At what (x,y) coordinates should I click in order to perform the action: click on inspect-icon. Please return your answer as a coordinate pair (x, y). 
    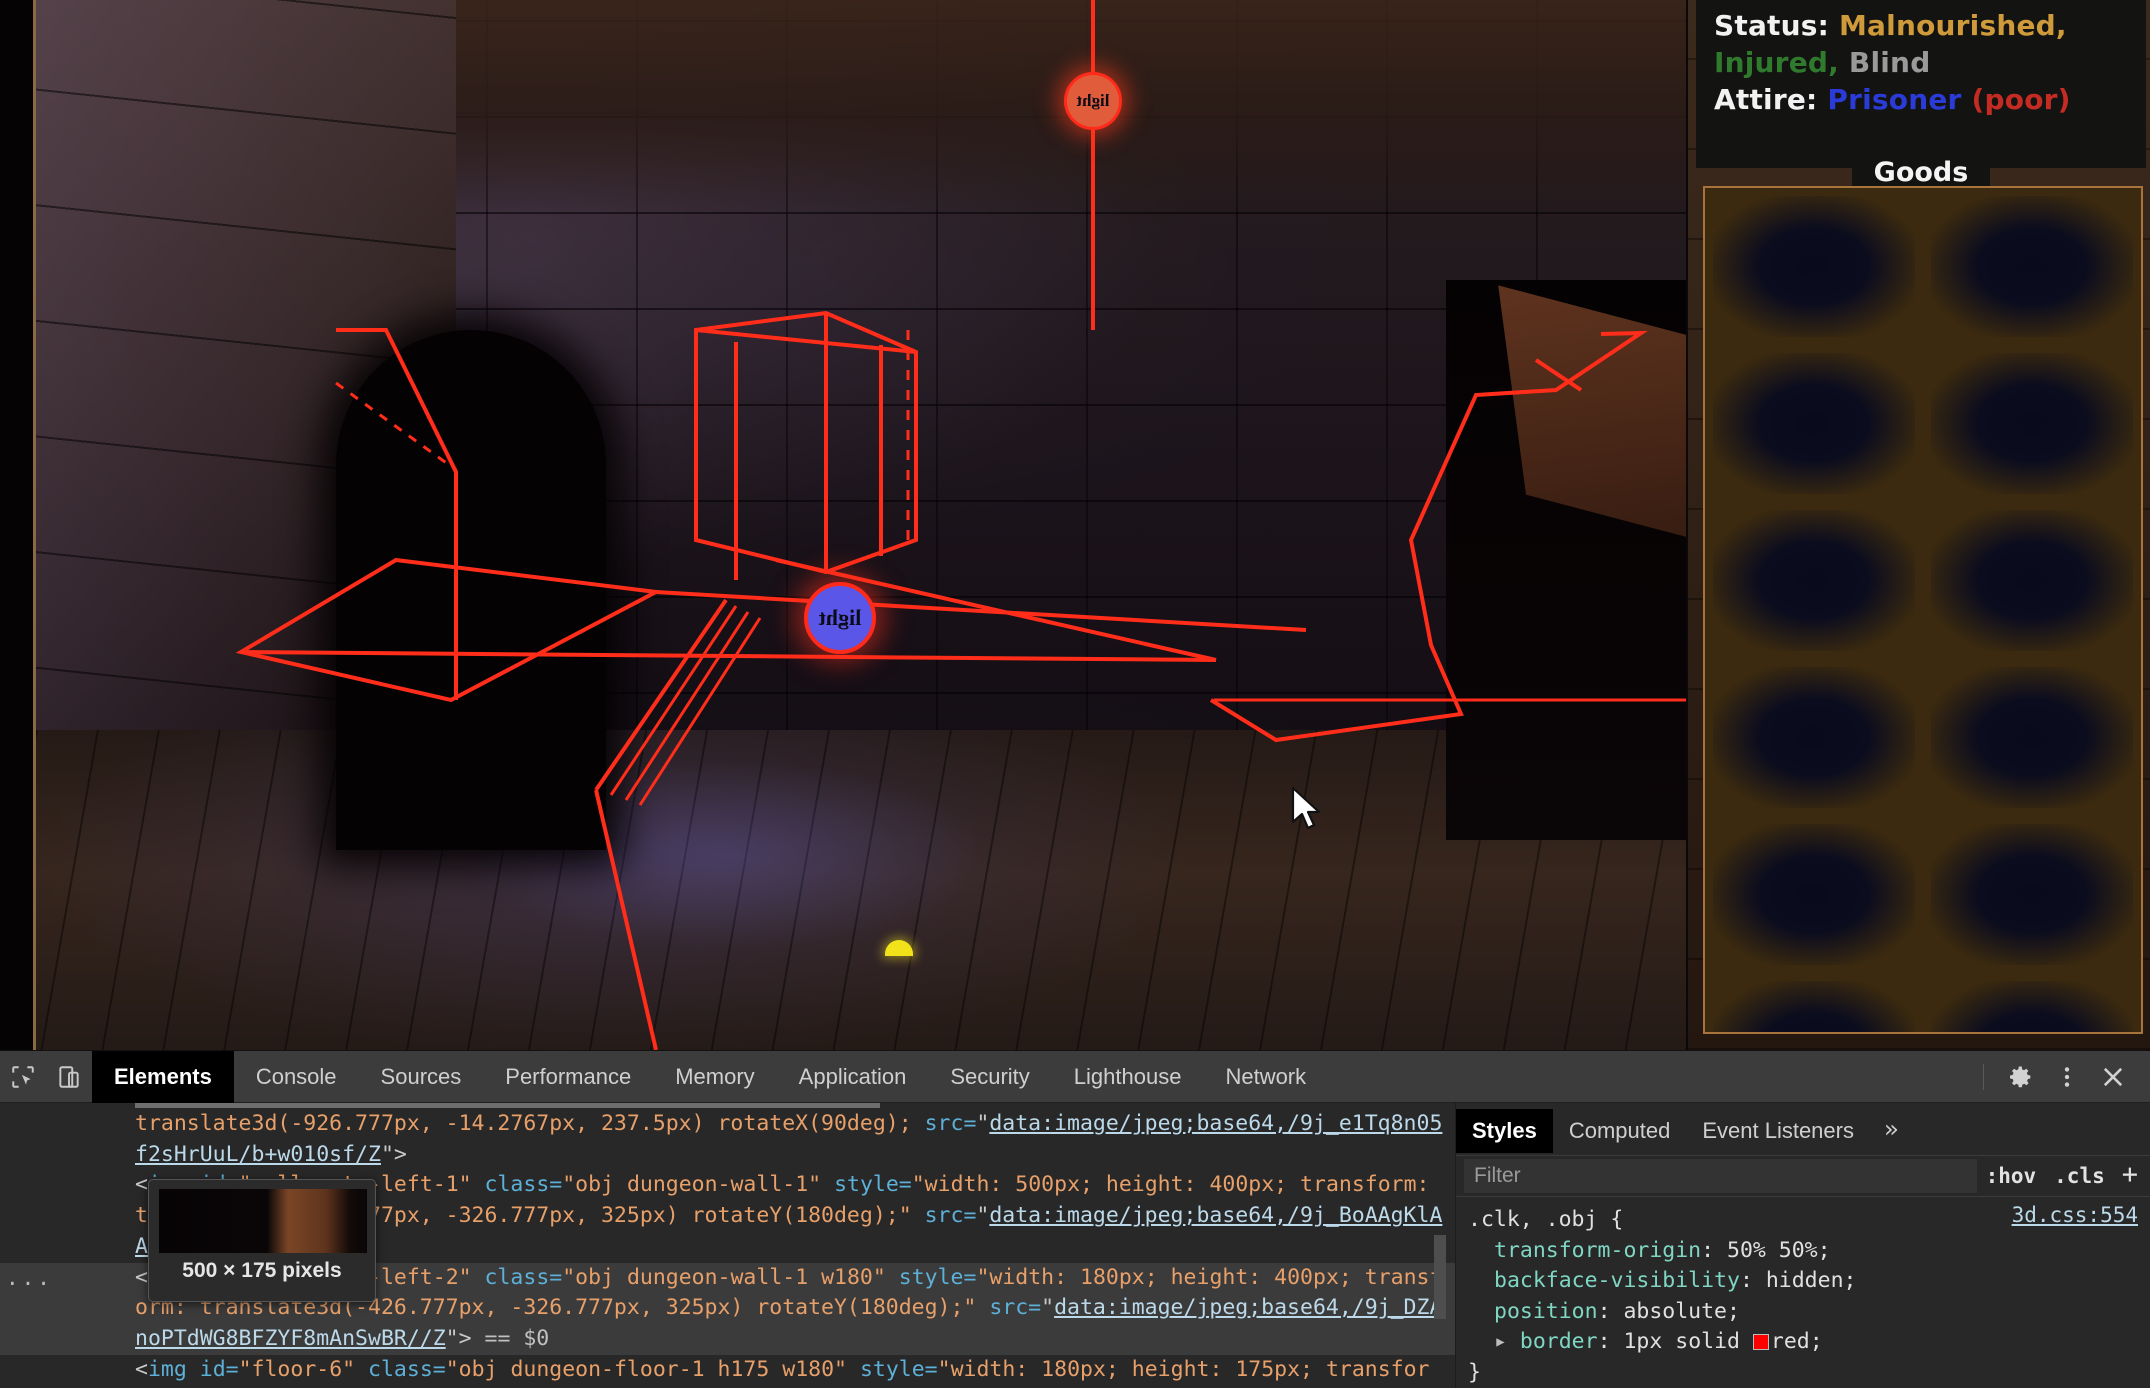
    Looking at the image, I should click on (23, 1077).